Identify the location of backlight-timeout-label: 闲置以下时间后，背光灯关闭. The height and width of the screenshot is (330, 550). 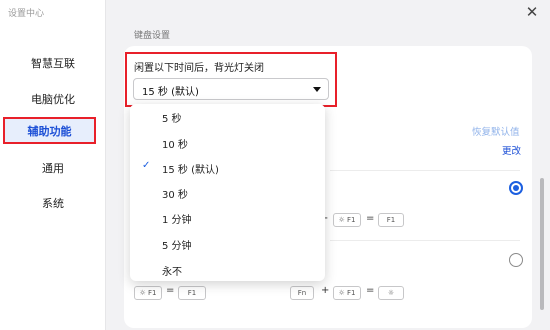
(199, 68).